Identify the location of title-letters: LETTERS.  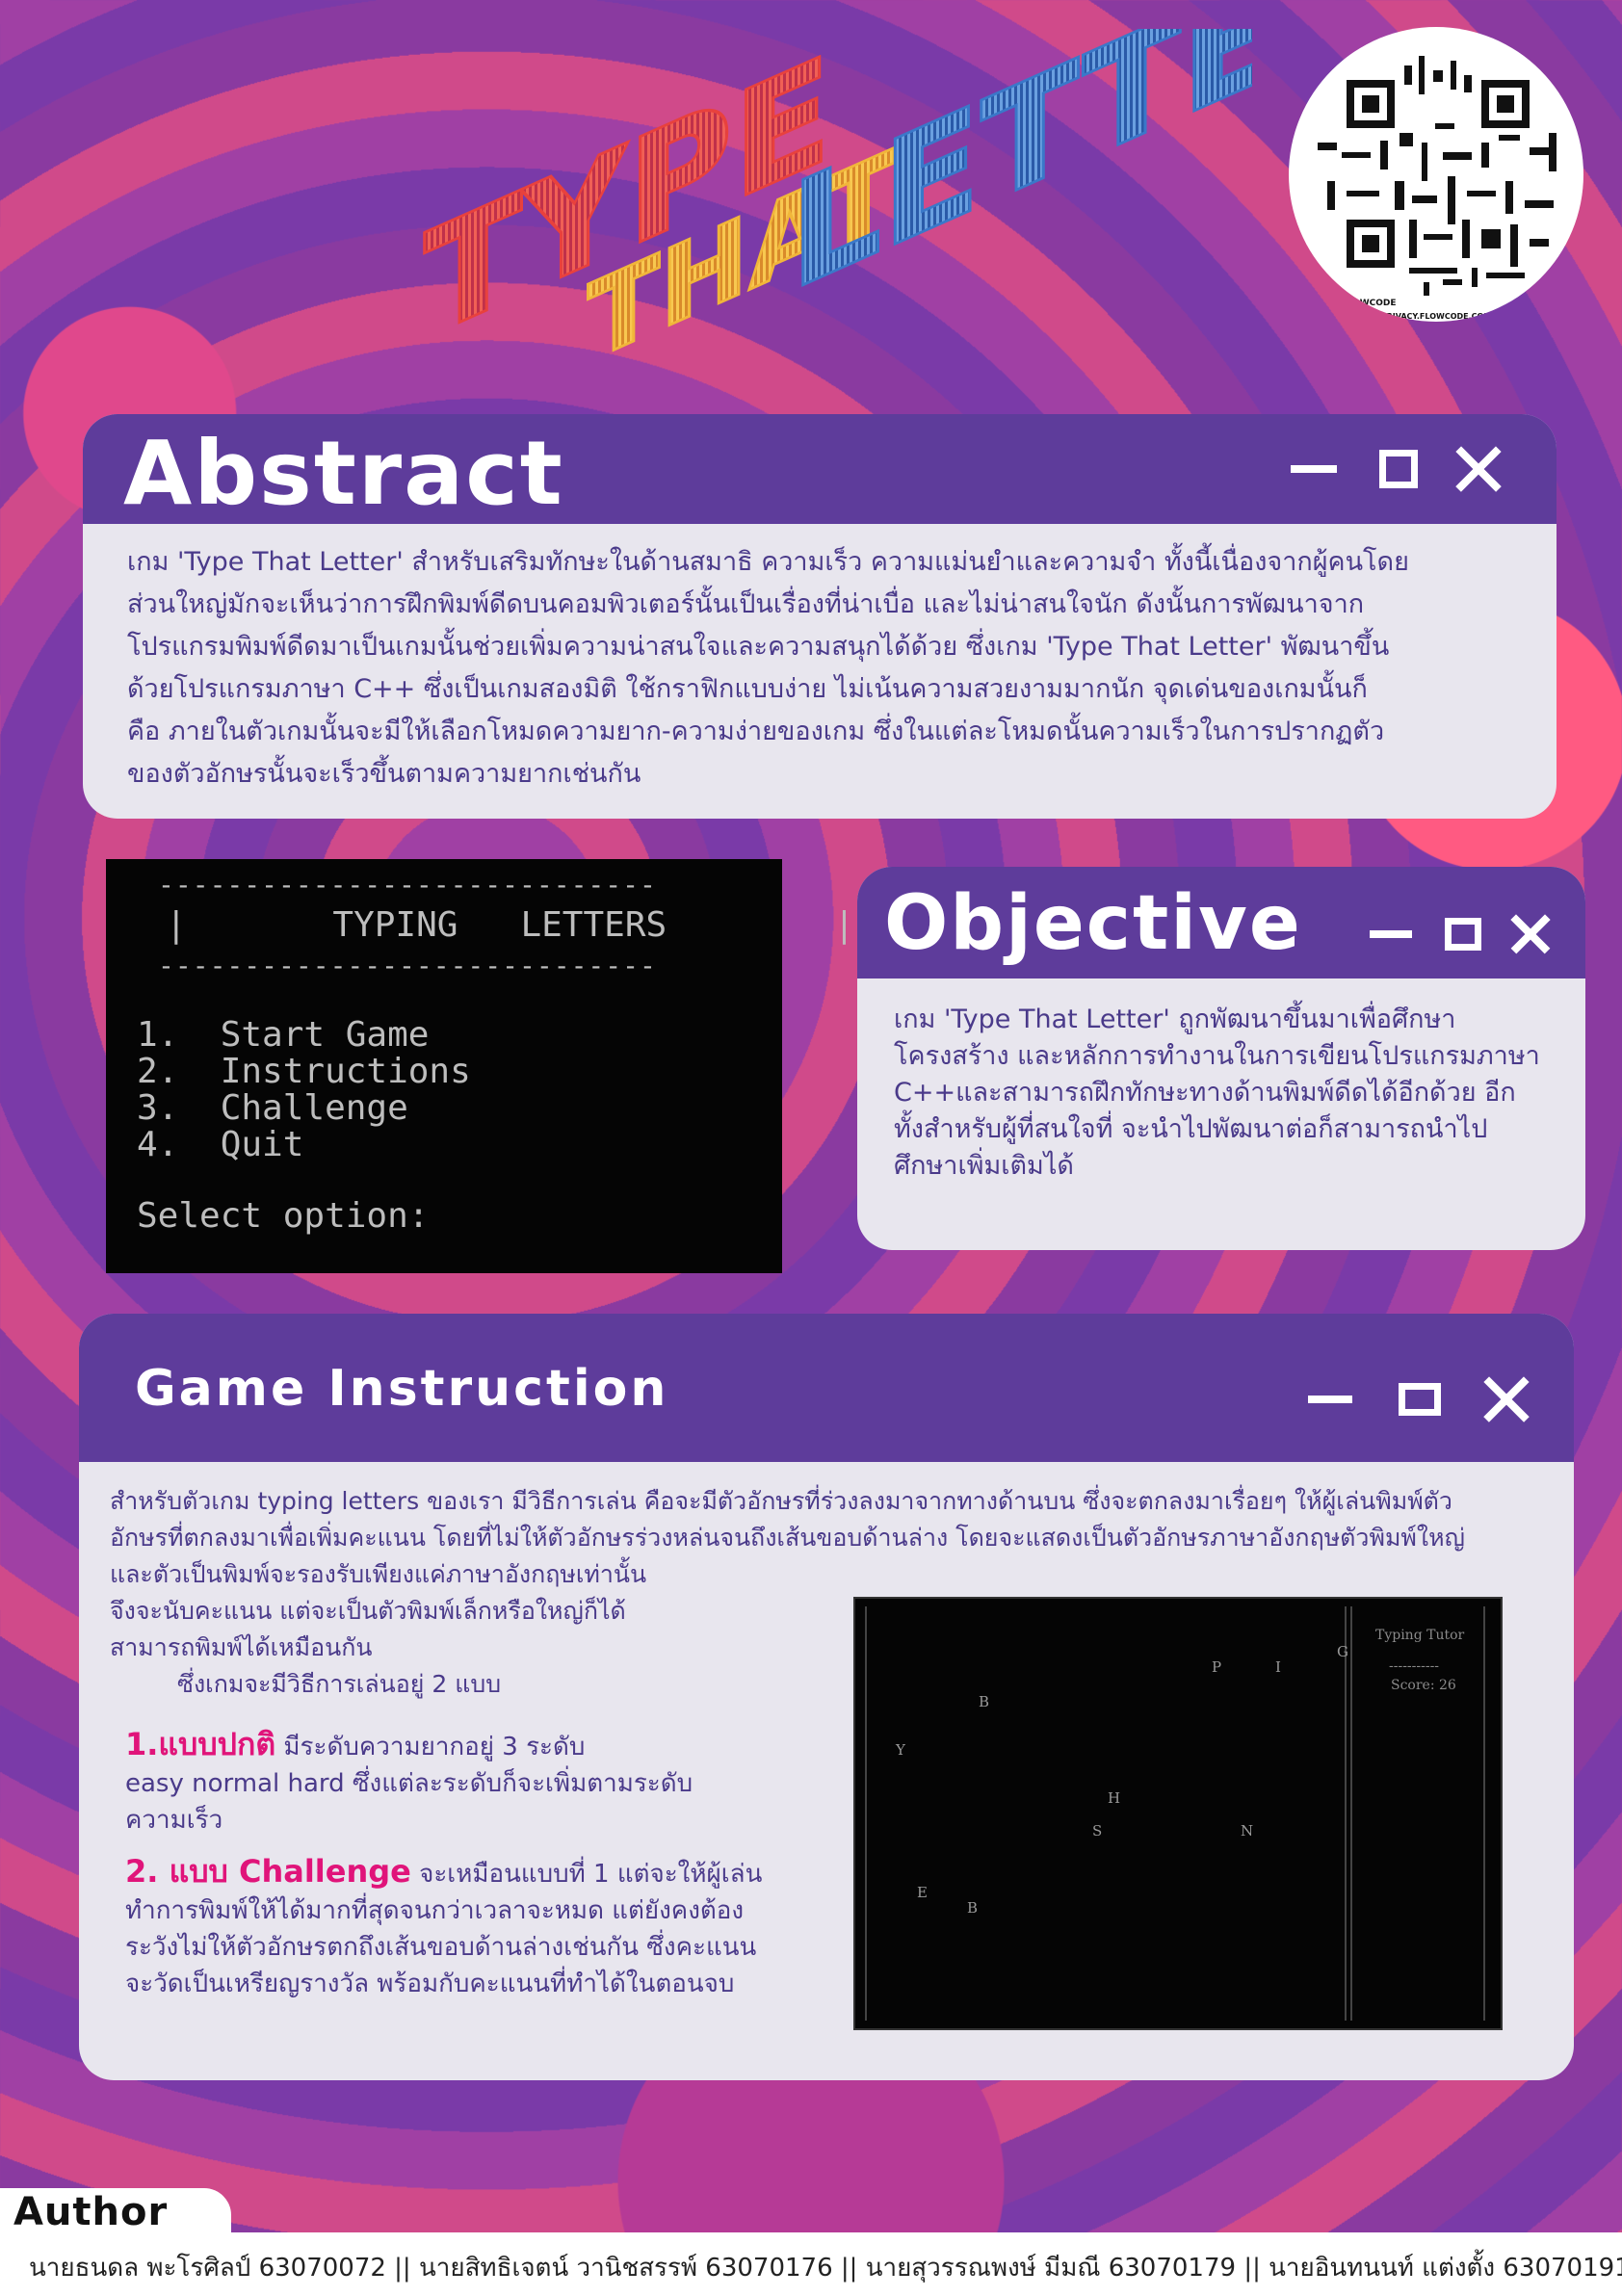
(1021, 177).